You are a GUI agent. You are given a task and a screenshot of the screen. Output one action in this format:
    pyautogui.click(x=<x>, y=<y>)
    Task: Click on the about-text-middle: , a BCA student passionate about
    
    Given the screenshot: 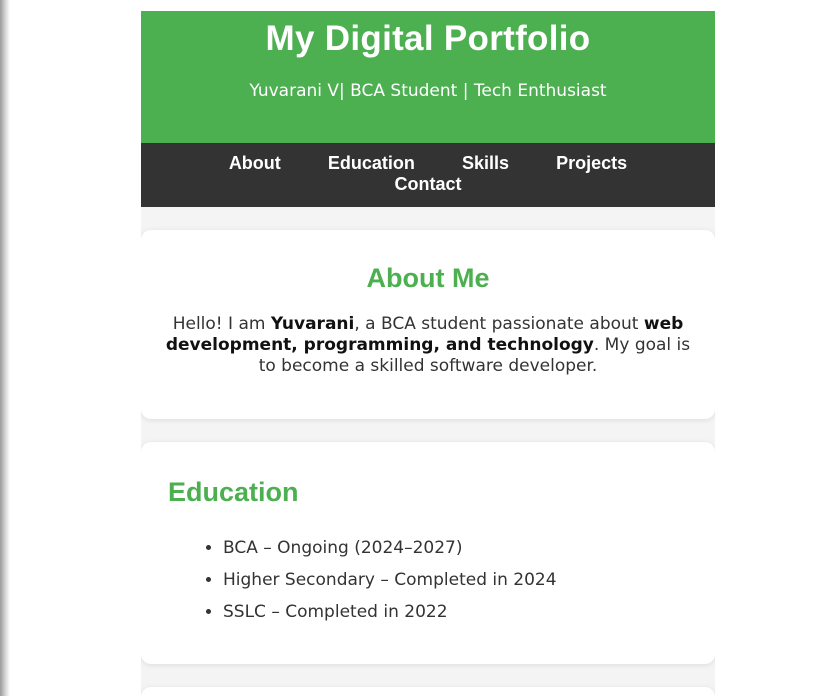 What is the action you would take?
    pyautogui.click(x=499, y=324)
    